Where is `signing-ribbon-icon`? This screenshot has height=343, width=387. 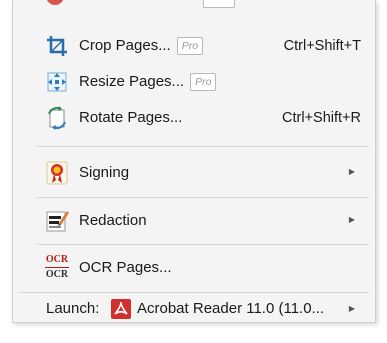 signing-ribbon-icon is located at coordinates (57, 173).